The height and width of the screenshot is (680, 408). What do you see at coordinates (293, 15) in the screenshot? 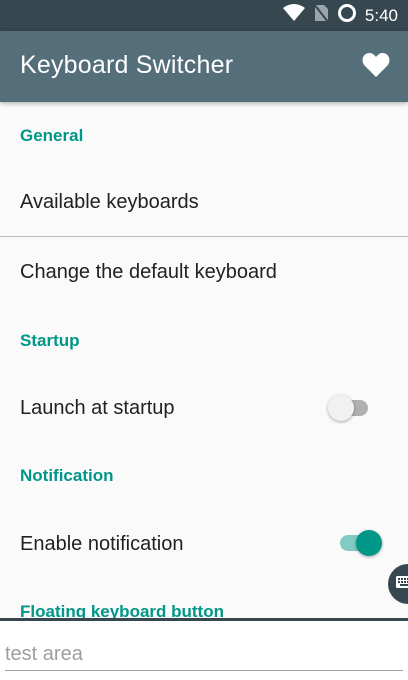
I see `wifi-icon` at bounding box center [293, 15].